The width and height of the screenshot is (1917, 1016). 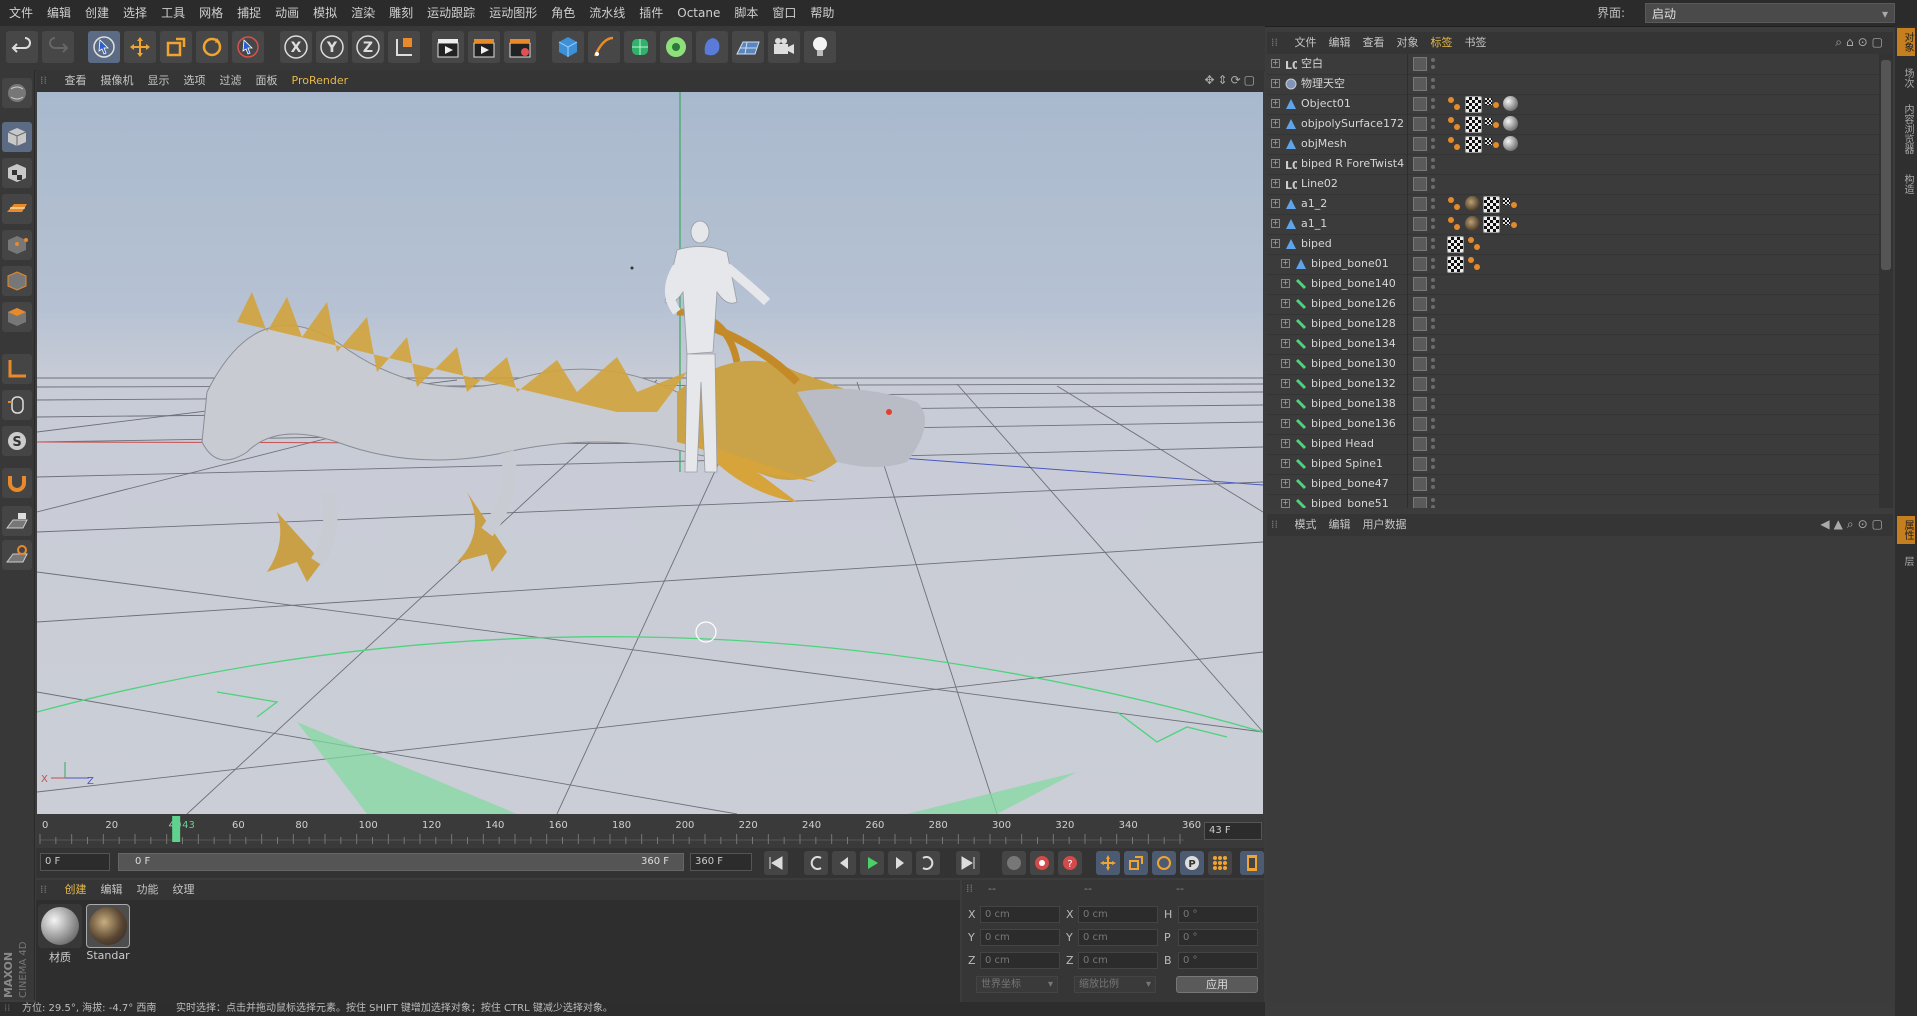 I want to click on rot-p-field: 0 °, so click(x=1218, y=937).